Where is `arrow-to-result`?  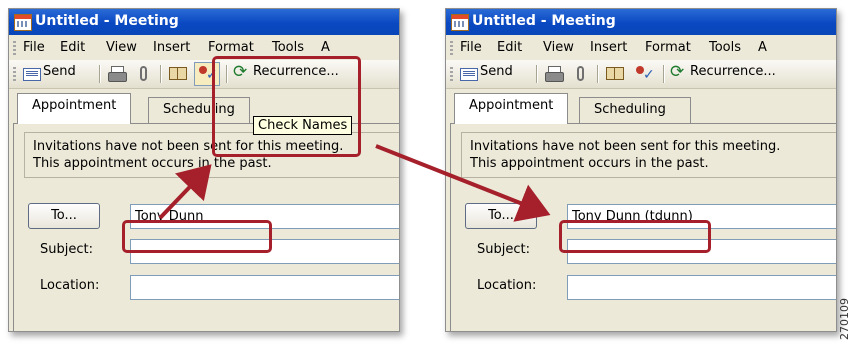
arrow-to-result is located at coordinates (463, 183).